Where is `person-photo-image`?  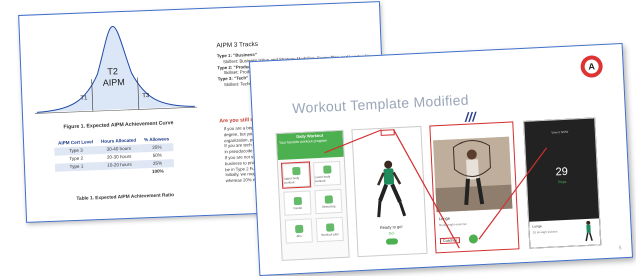
person-photo-image is located at coordinates (473, 174).